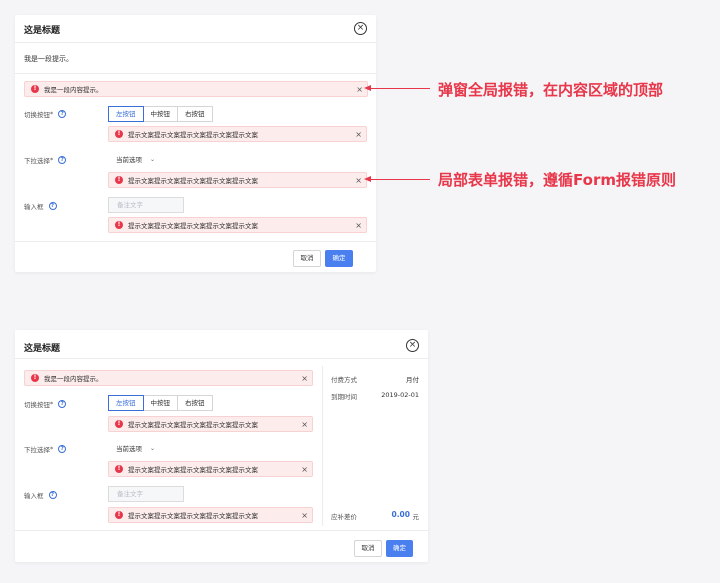 Image resolution: width=720 pixels, height=583 pixels. I want to click on side-divider, so click(322, 446).